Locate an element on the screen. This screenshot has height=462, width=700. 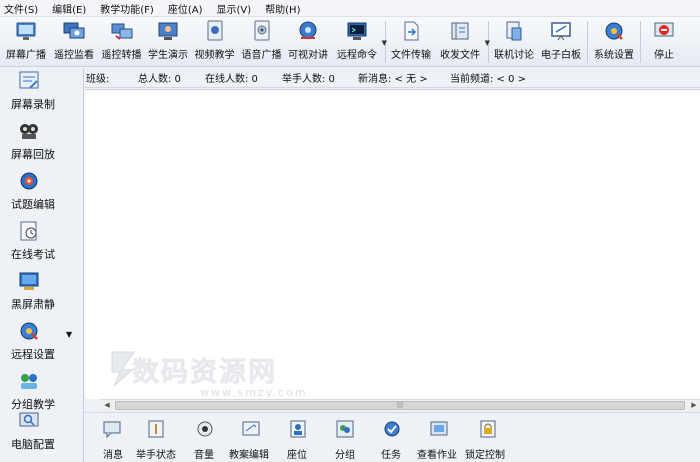
send-receive-files-icon is located at coordinates (460, 31).